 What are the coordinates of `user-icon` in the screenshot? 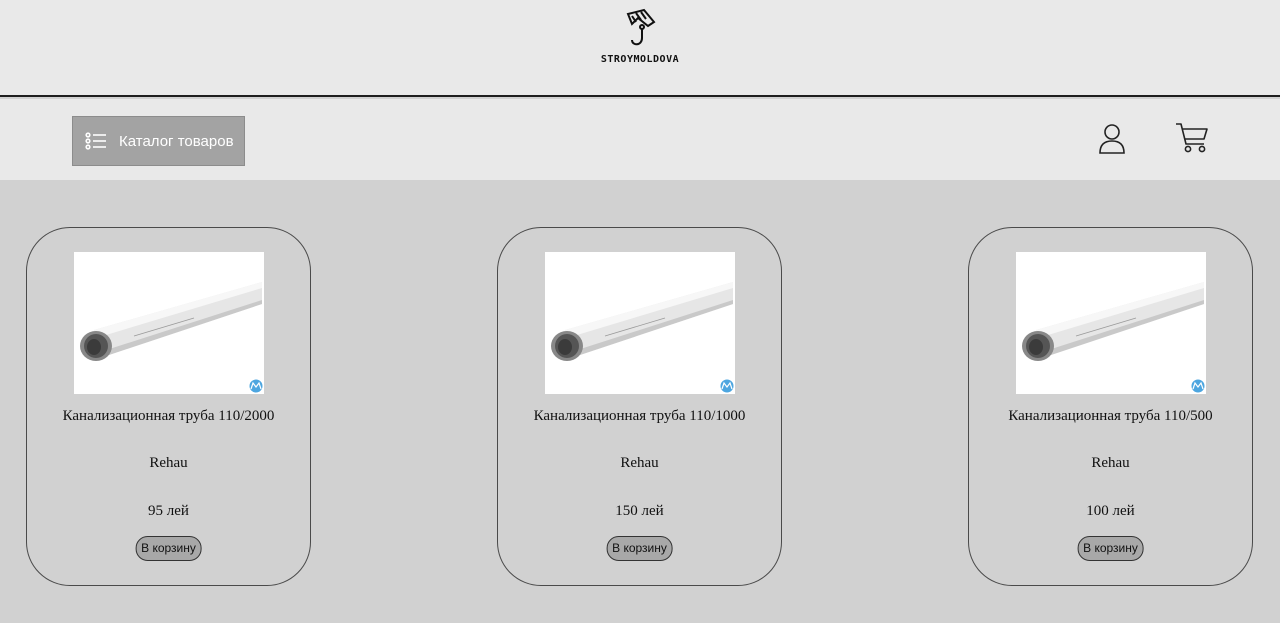 It's located at (1112, 139).